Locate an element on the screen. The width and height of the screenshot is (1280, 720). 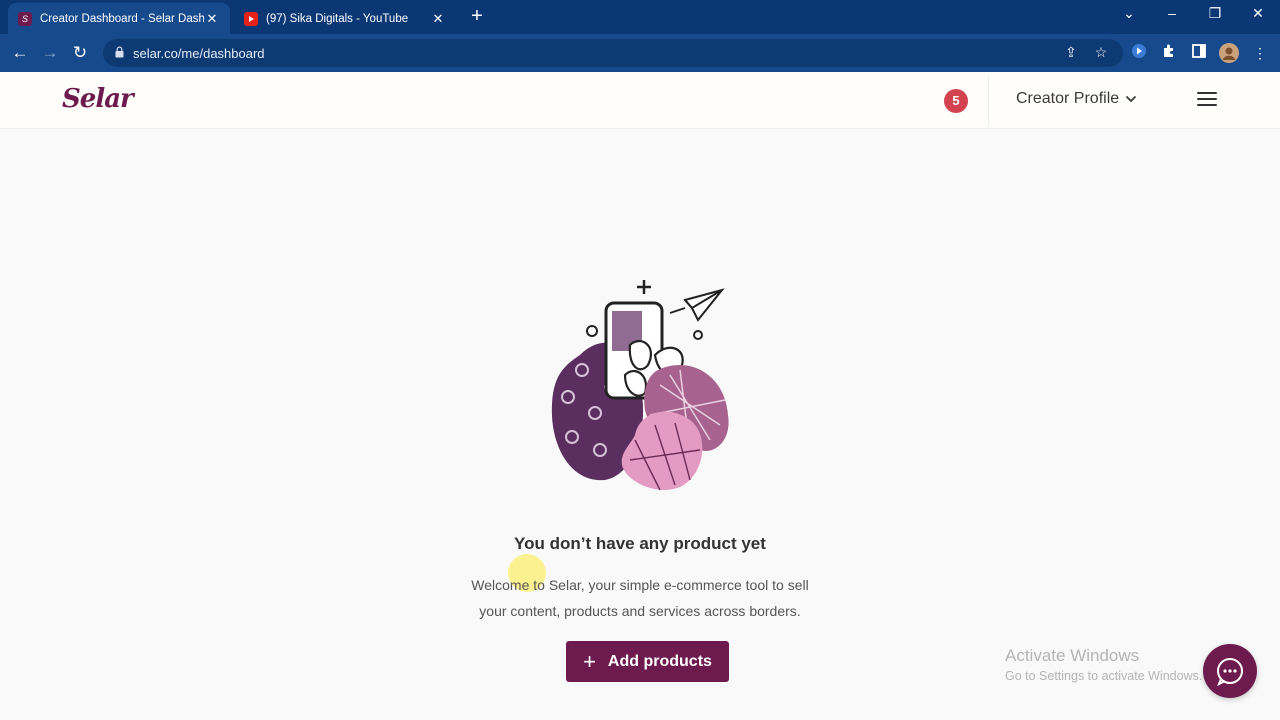
notification-badge: 5 is located at coordinates (956, 101).